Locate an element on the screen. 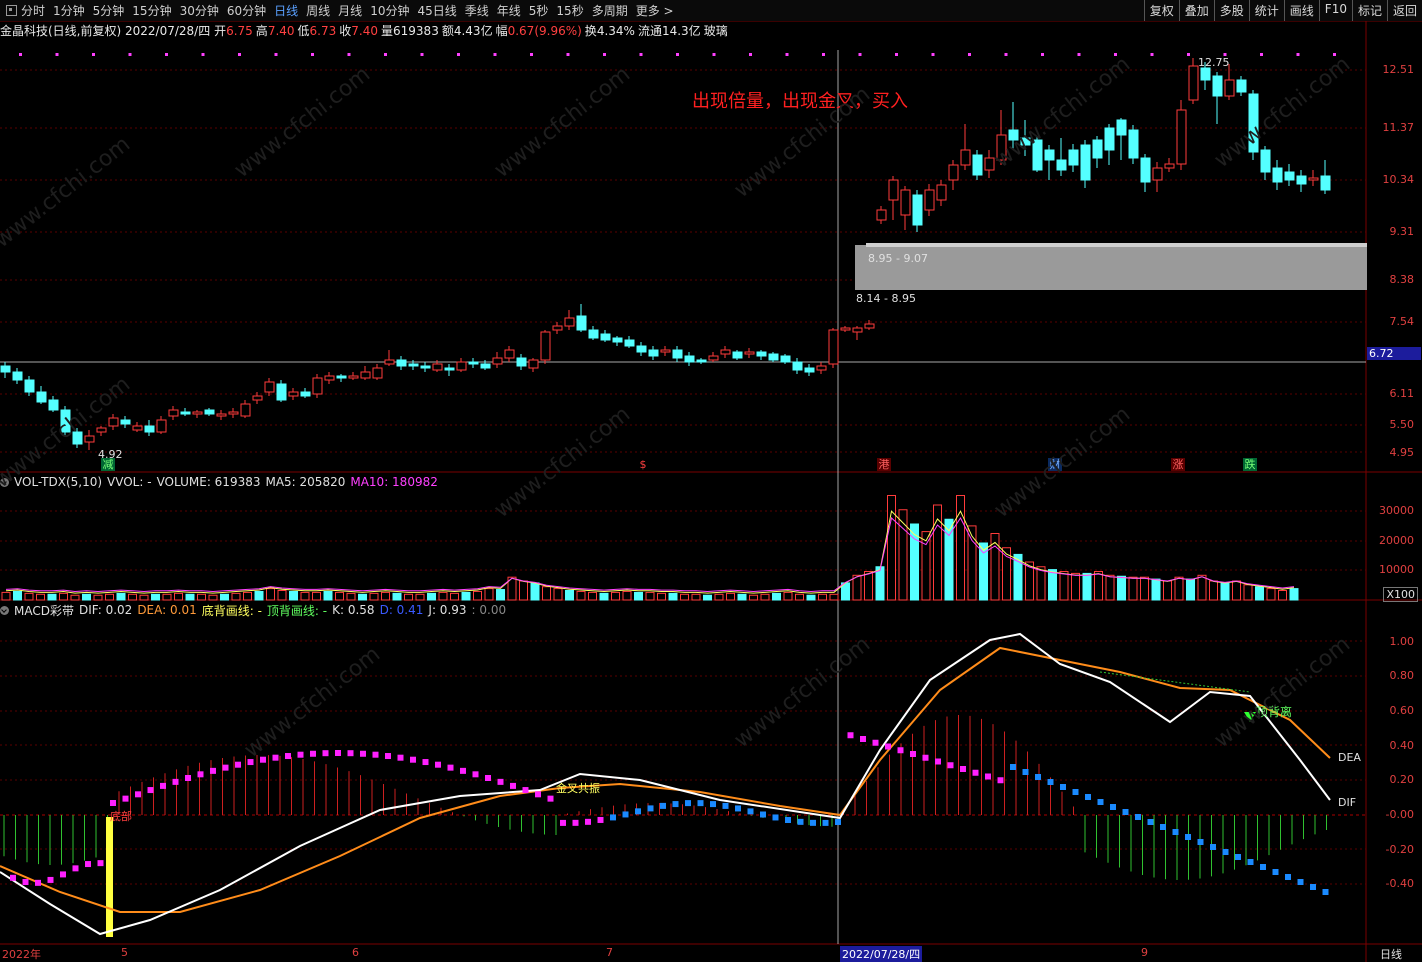  event-marker: 港 is located at coordinates (884, 464).